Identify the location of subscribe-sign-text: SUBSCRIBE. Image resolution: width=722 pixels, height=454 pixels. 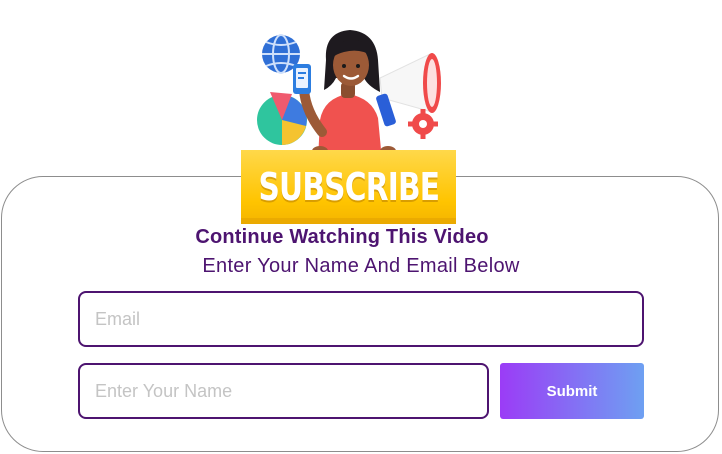
(349, 187).